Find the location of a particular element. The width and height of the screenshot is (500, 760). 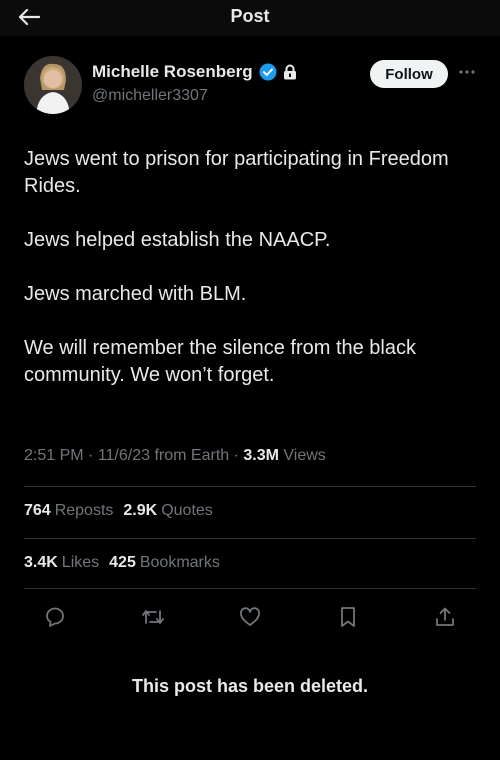

action-bar is located at coordinates (250, 617).